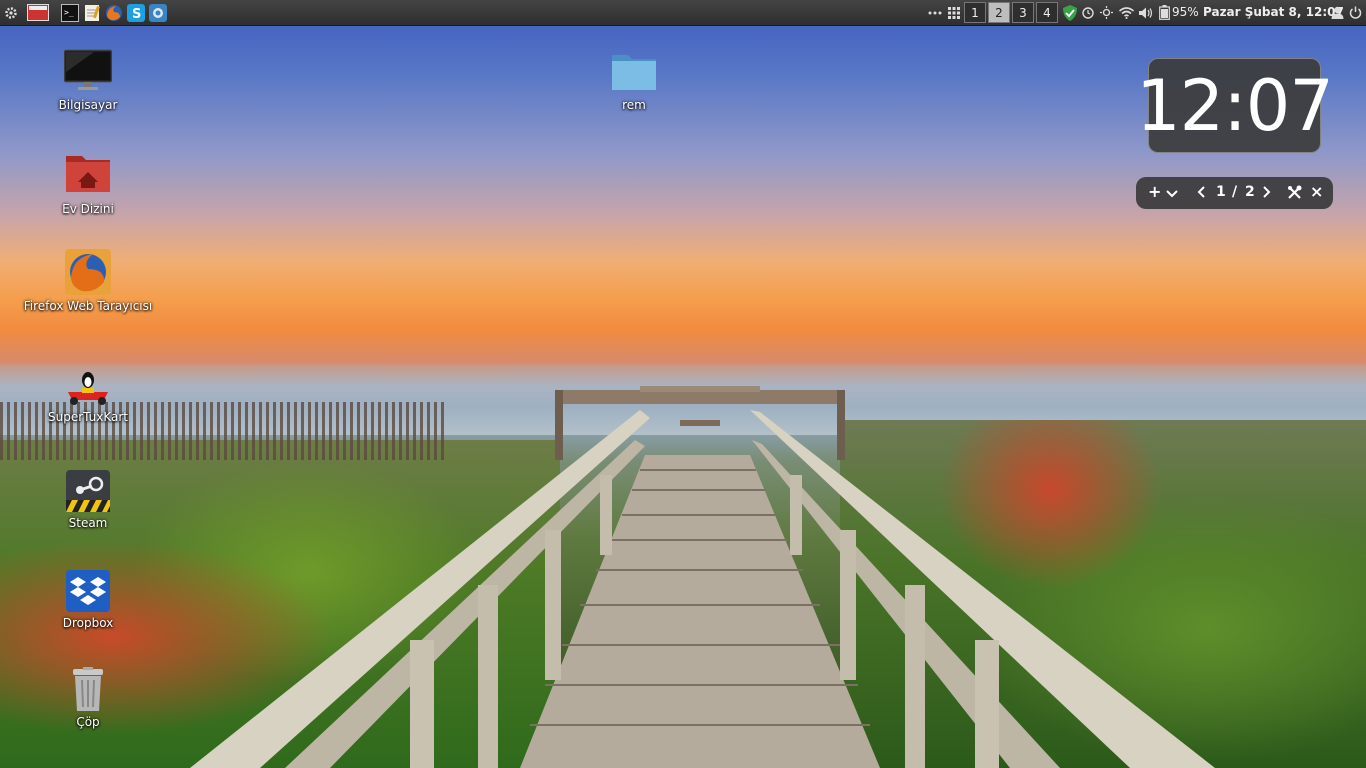 This screenshot has height=768, width=1366. Describe the element at coordinates (1172, 194) in the screenshot. I see `chevron-down-icon` at that location.